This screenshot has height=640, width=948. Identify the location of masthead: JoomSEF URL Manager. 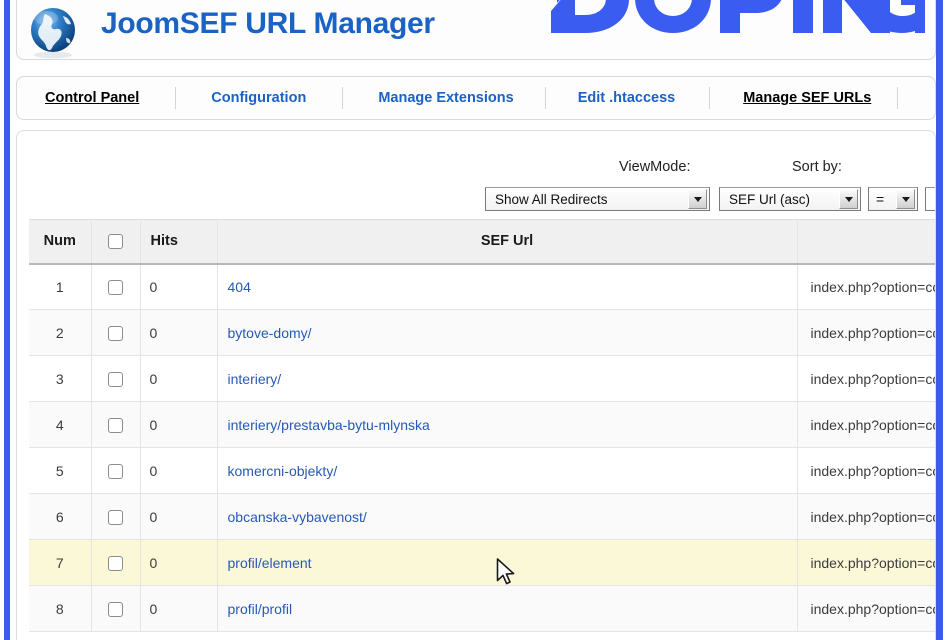
(476, 30).